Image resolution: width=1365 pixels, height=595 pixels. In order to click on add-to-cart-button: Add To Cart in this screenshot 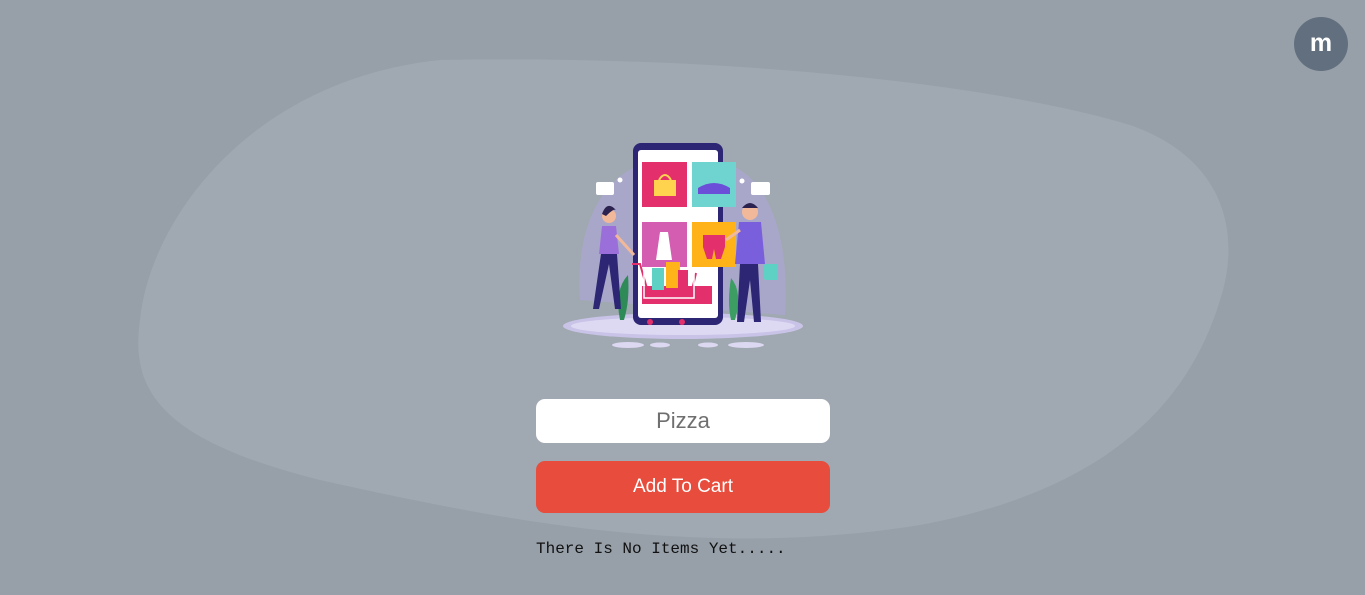, I will do `click(683, 487)`.